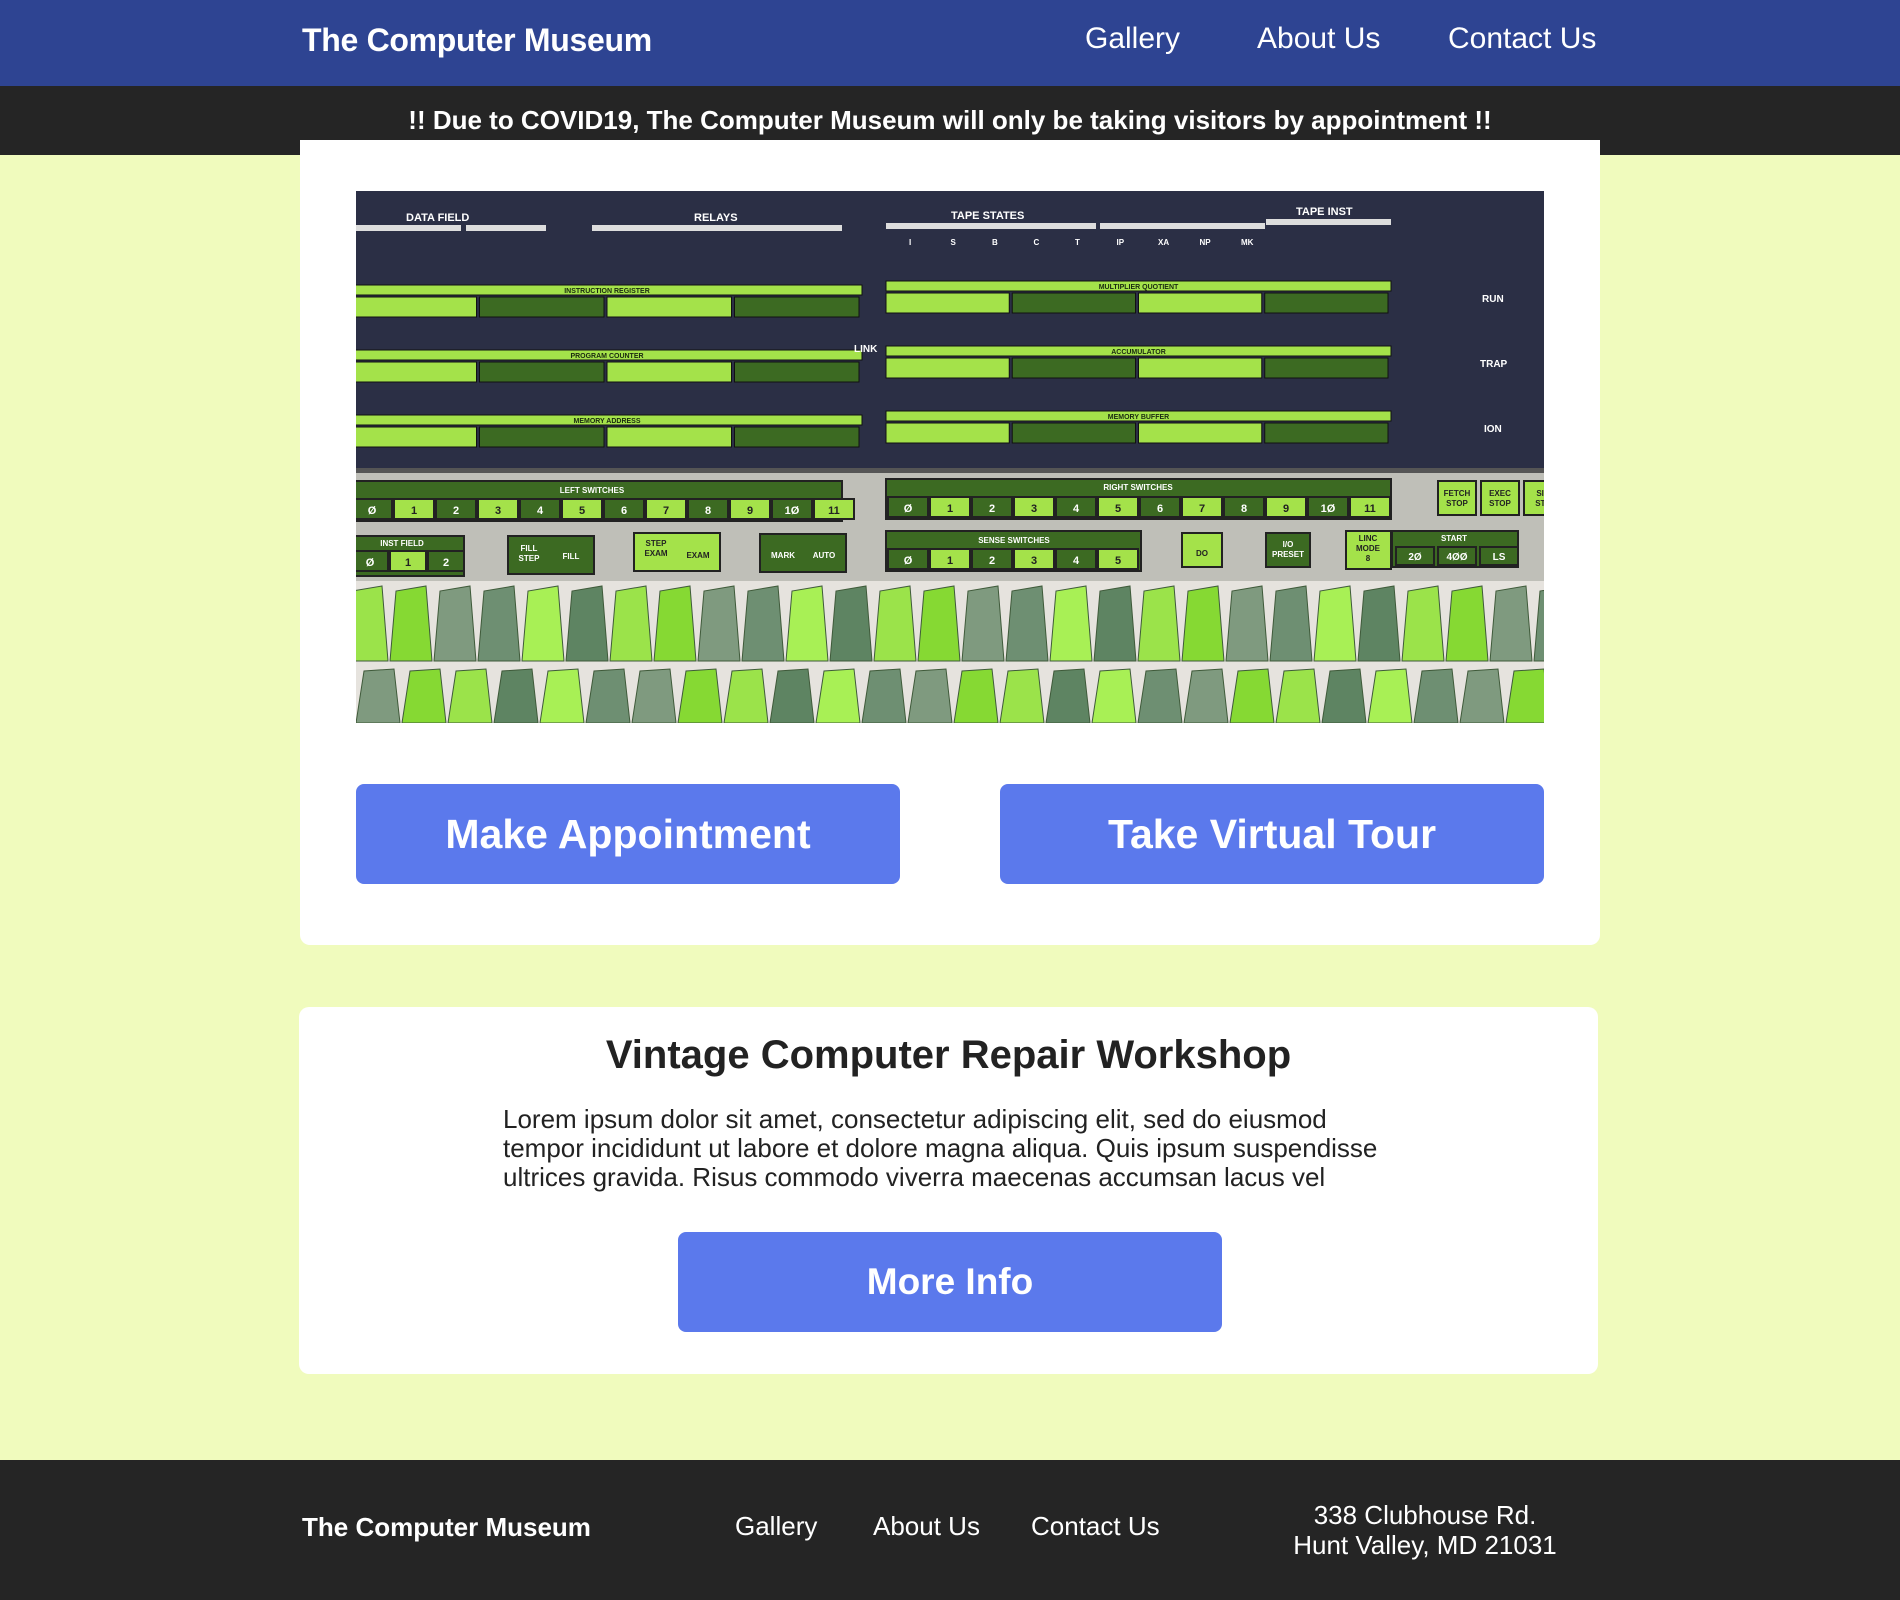 The width and height of the screenshot is (1900, 1600). I want to click on panel-register-label: PROGRAM COUNTER, so click(606, 356).